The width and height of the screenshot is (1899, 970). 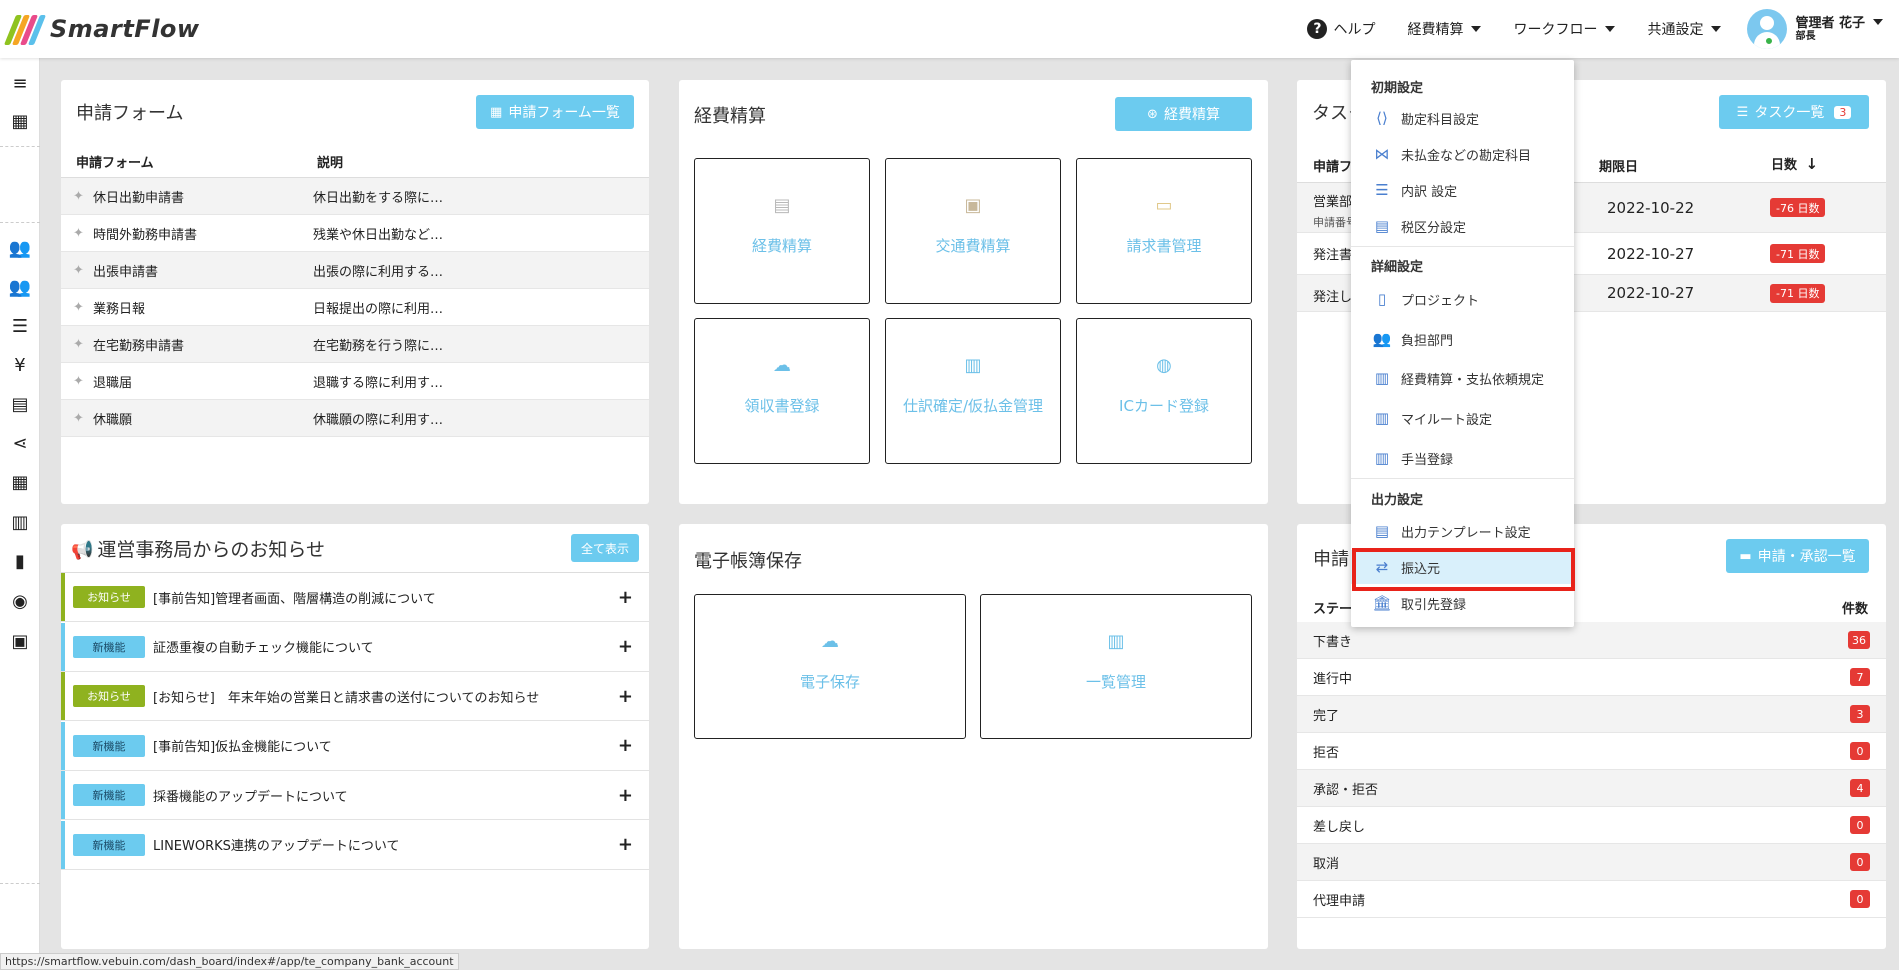 I want to click on status-row: 取消 0, so click(x=1591, y=862).